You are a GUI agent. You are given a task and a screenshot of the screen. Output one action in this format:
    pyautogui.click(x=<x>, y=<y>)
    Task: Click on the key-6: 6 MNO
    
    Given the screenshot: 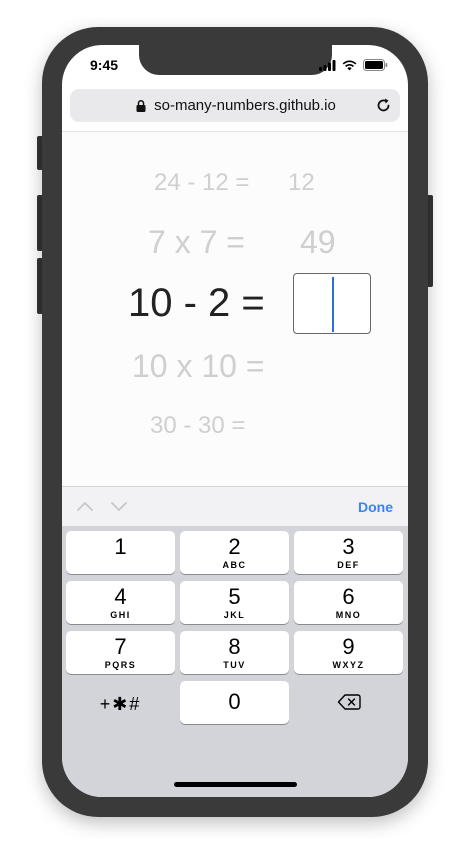 What is the action you would take?
    pyautogui.click(x=348, y=602)
    